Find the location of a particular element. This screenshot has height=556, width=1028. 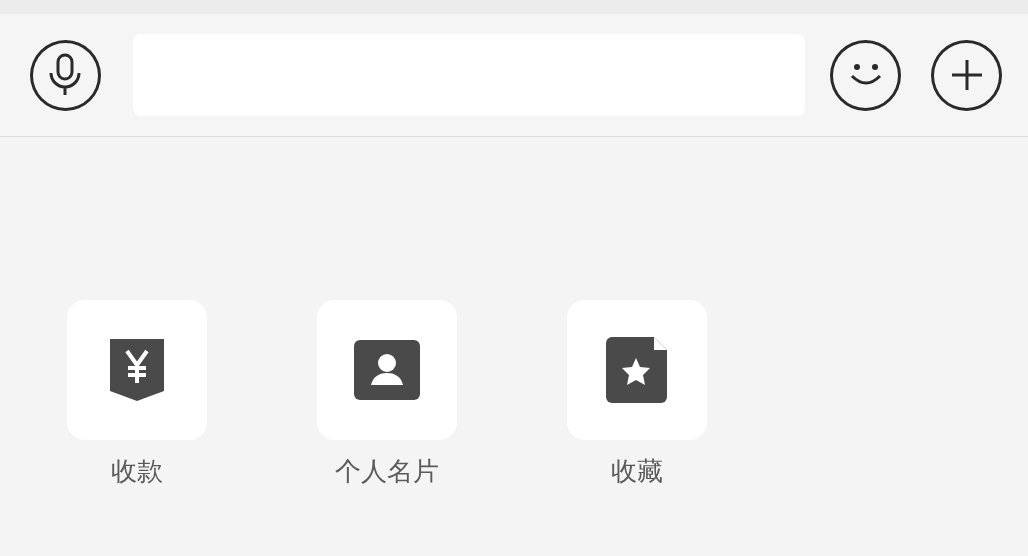

voice-button is located at coordinates (65, 75).